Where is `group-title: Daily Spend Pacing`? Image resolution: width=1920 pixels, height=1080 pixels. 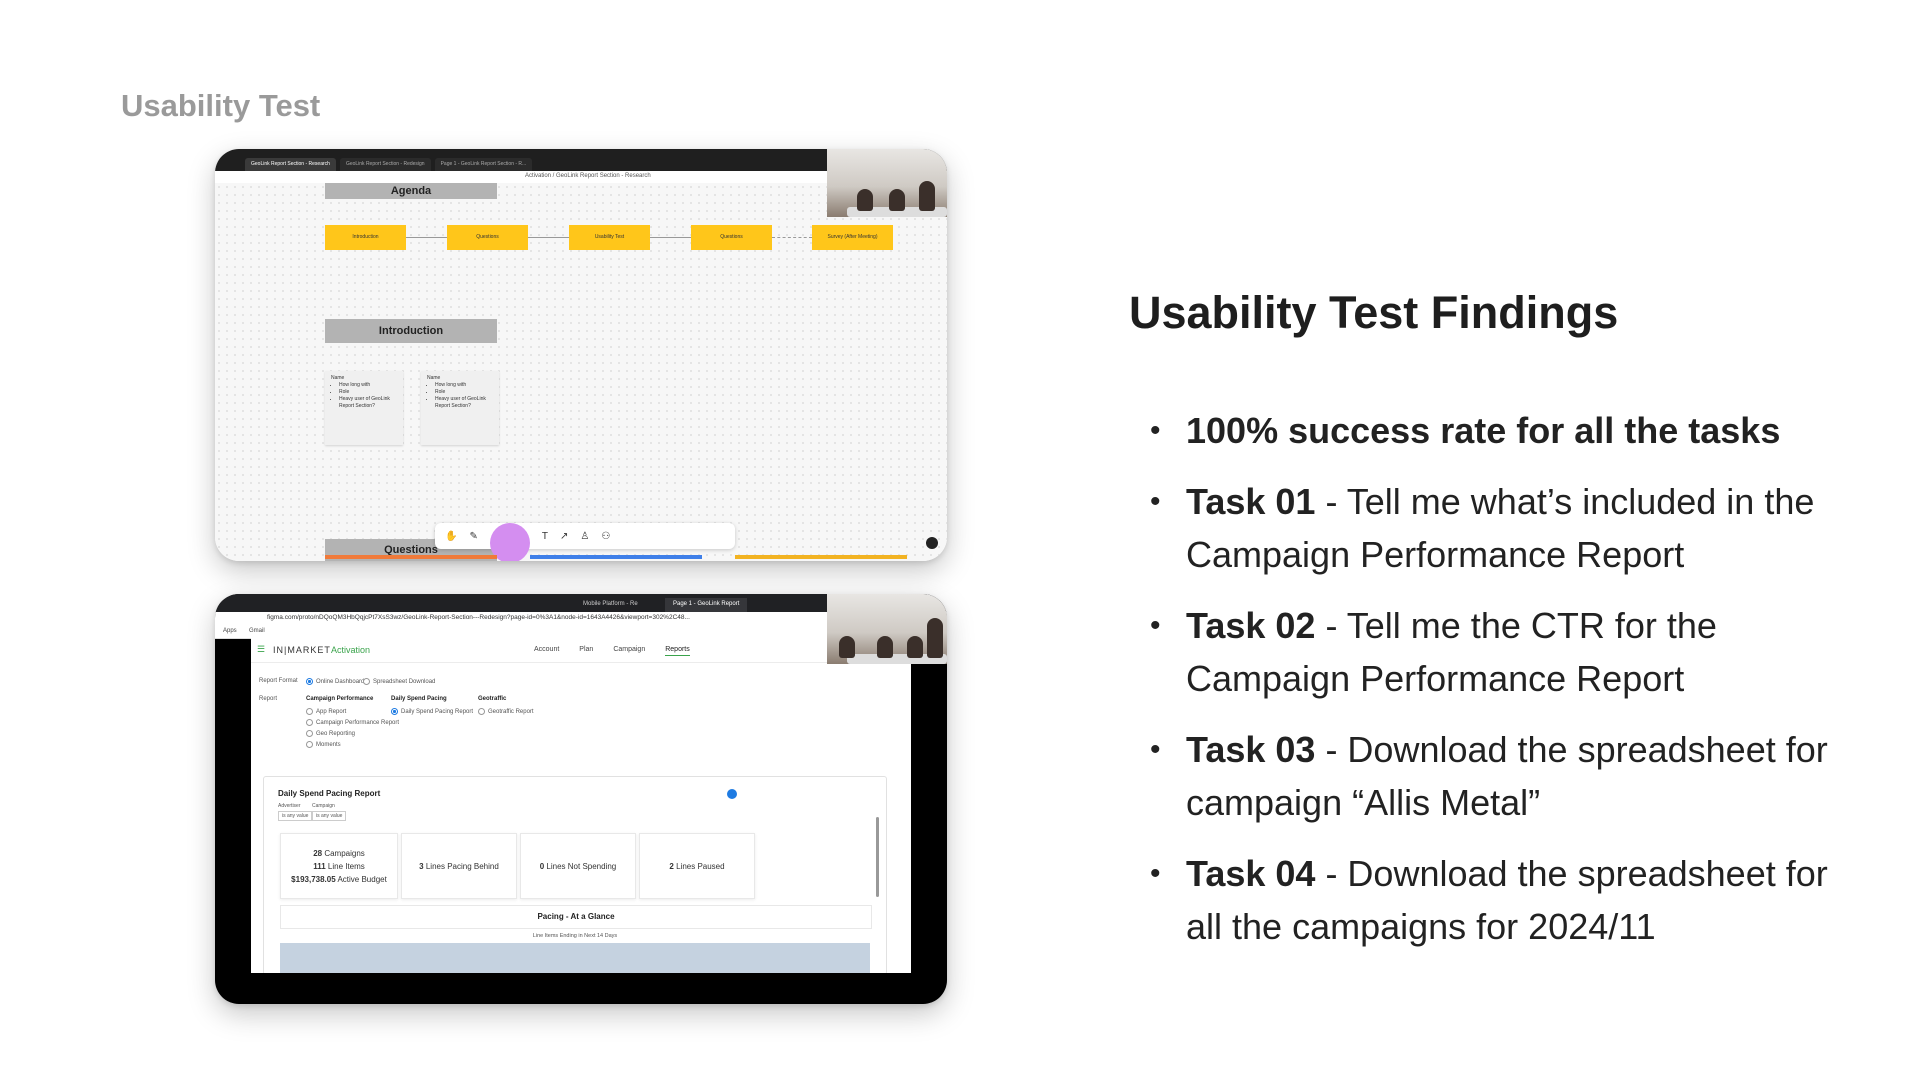 group-title: Daily Spend Pacing is located at coordinates (419, 699).